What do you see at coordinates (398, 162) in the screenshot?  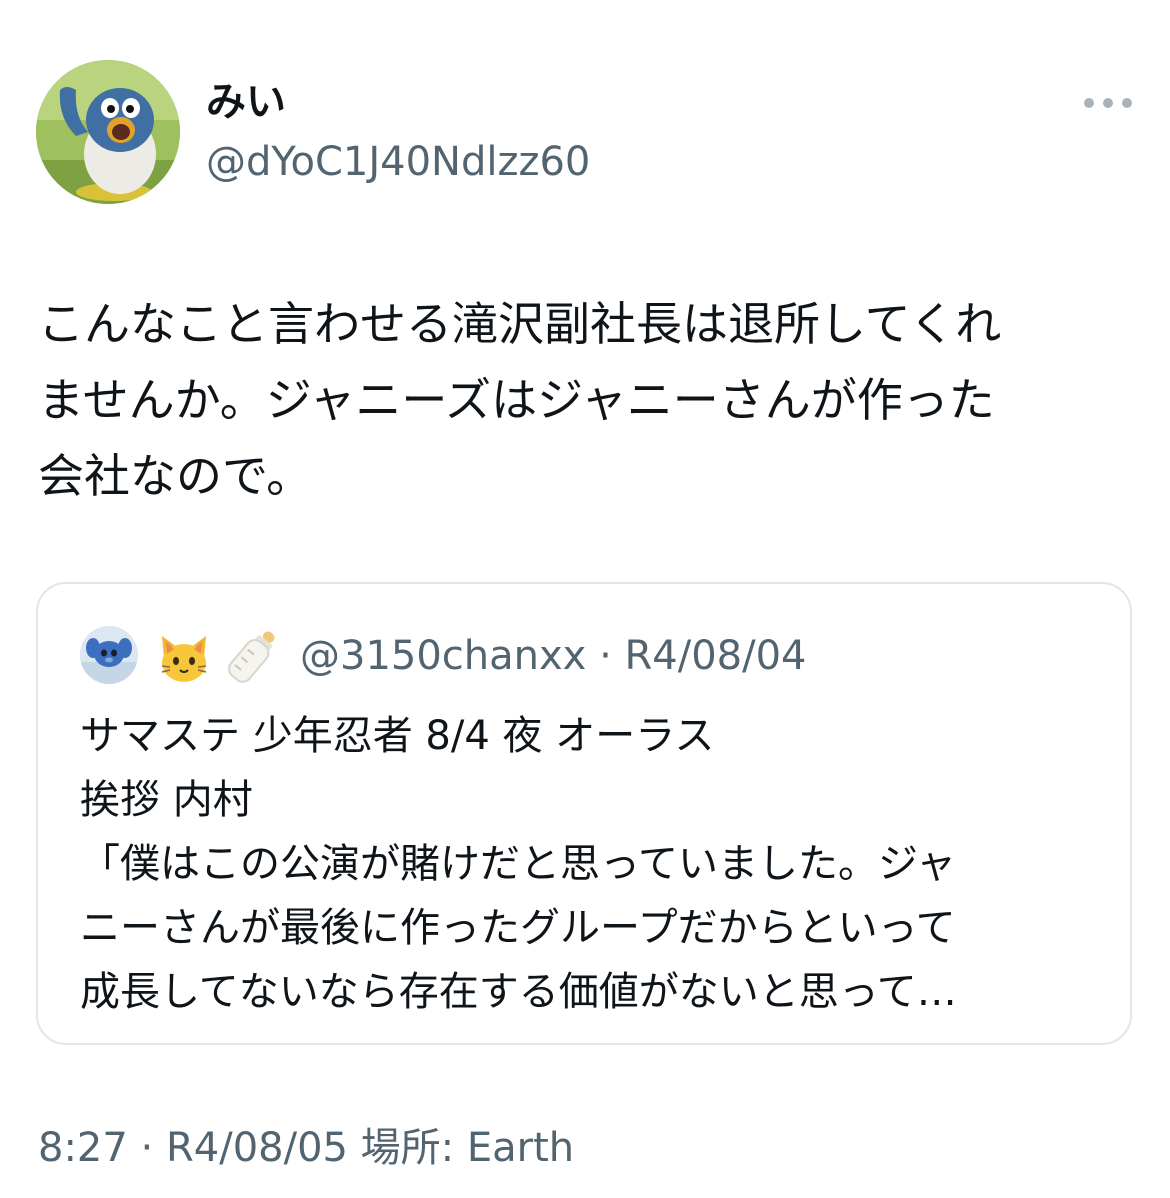 I see `author-handle: @dYoC1J40Ndlzz60` at bounding box center [398, 162].